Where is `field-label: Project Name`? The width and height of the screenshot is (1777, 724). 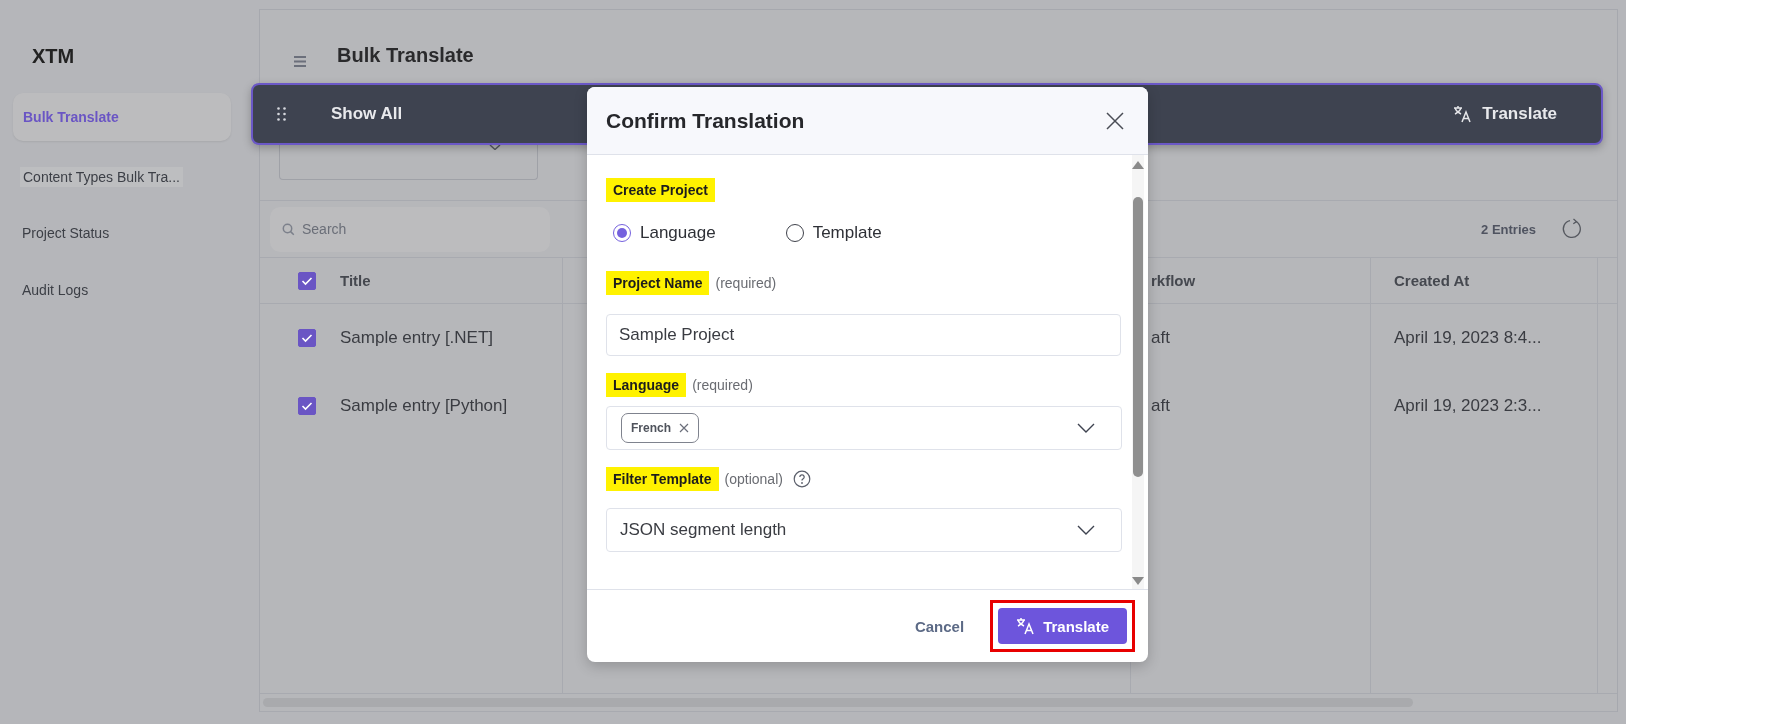 field-label: Project Name is located at coordinates (658, 283).